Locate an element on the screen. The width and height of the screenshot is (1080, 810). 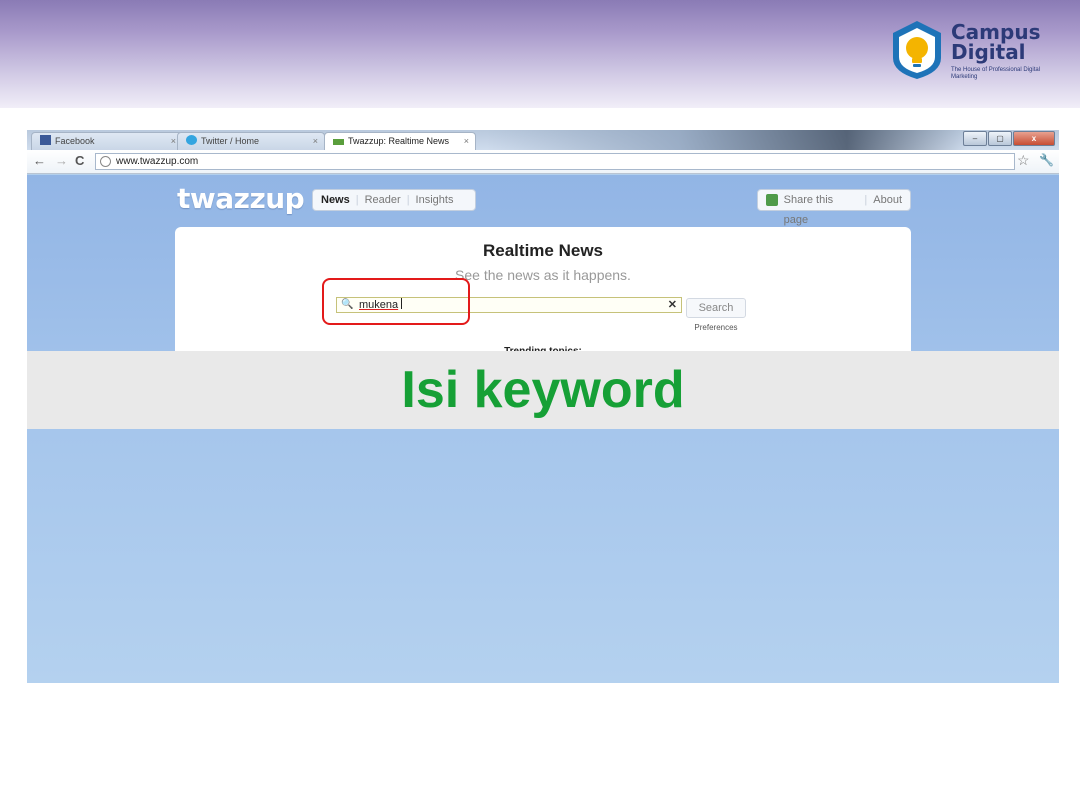
tab-label: Twazzup: Realtime News is located at coordinates (399, 141).